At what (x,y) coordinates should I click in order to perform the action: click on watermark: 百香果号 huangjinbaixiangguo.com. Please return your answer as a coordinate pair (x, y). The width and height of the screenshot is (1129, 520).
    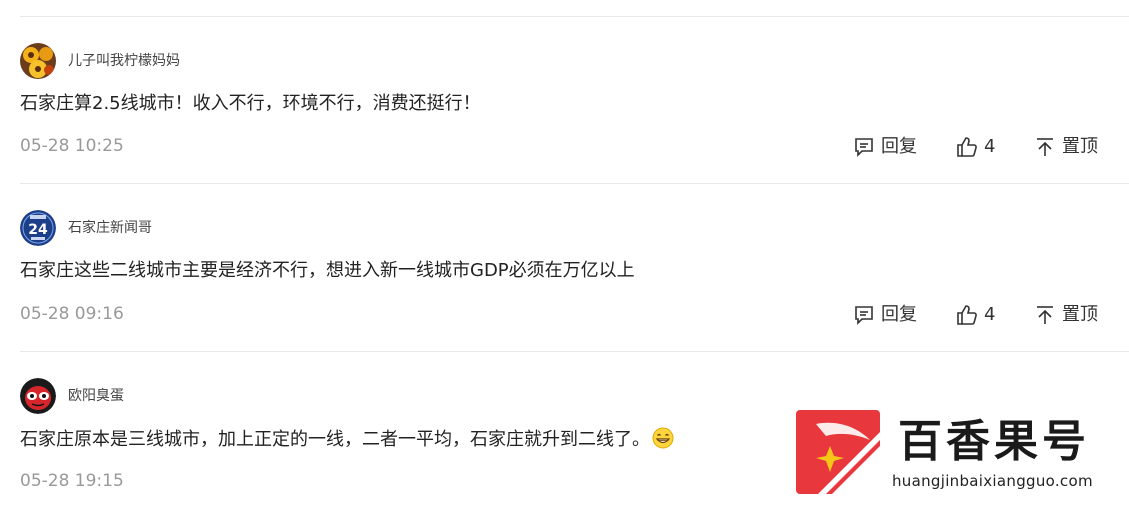
    Looking at the image, I should click on (961, 455).